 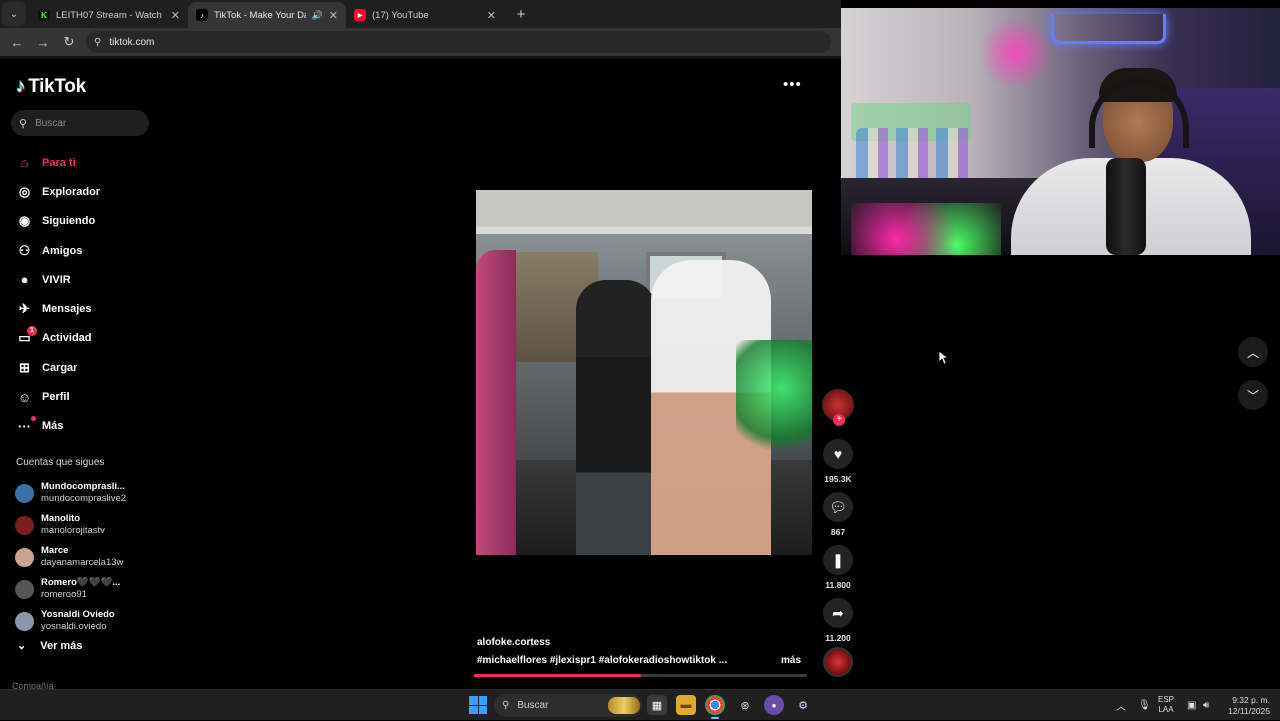 I want to click on account-name: Marce, so click(x=55, y=550).